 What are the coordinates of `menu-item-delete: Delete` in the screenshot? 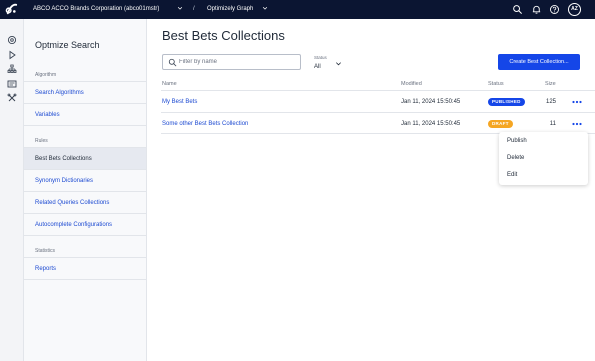 It's located at (515, 158).